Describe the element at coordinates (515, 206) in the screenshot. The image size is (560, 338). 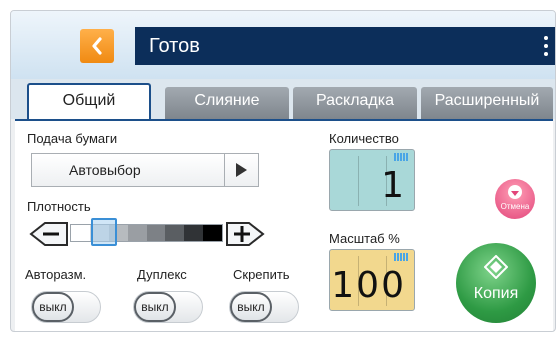
I see `cancel-button-label: Отмена` at that location.